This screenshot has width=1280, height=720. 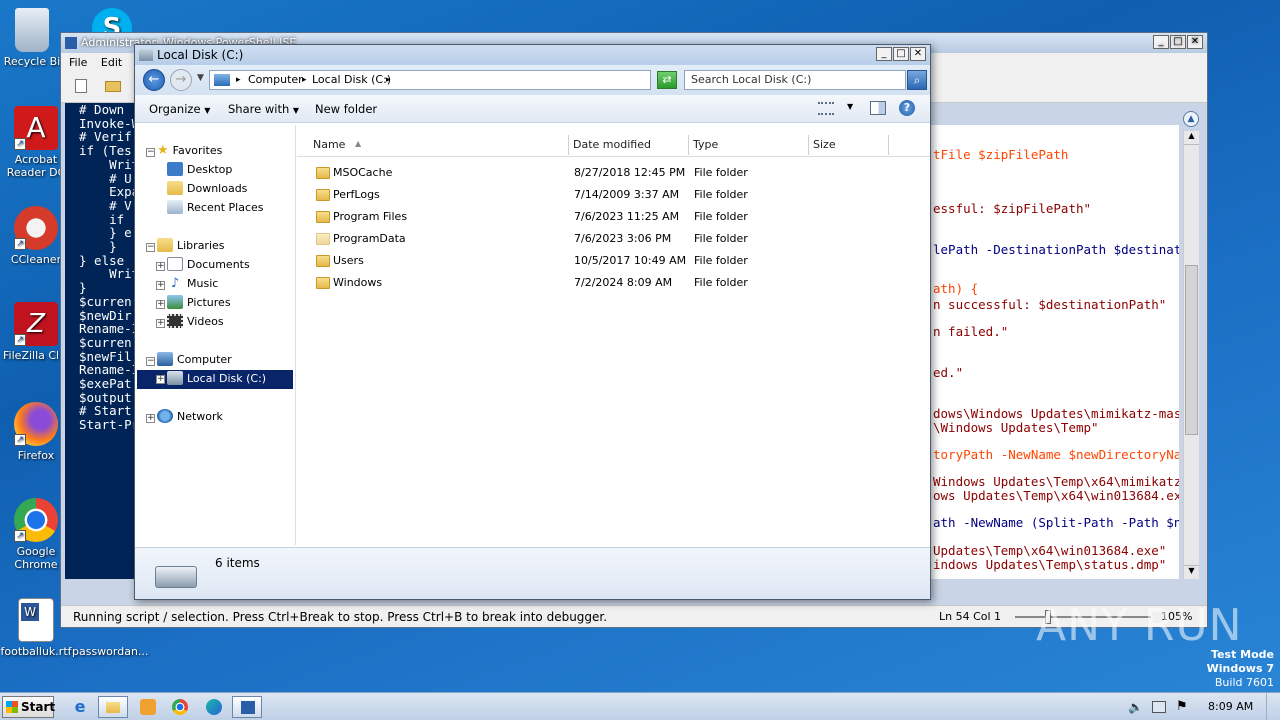 What do you see at coordinates (878, 108) in the screenshot?
I see `preview-pane-icon` at bounding box center [878, 108].